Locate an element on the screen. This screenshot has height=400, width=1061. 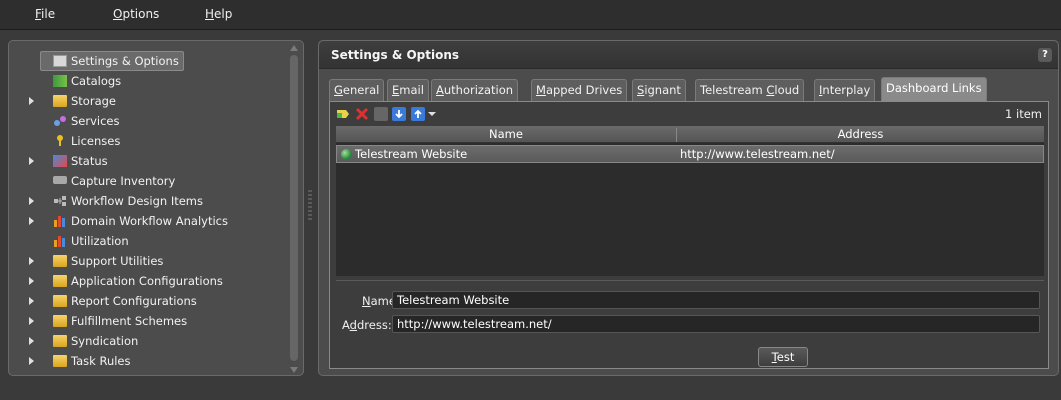
test-button: Test is located at coordinates (783, 357).